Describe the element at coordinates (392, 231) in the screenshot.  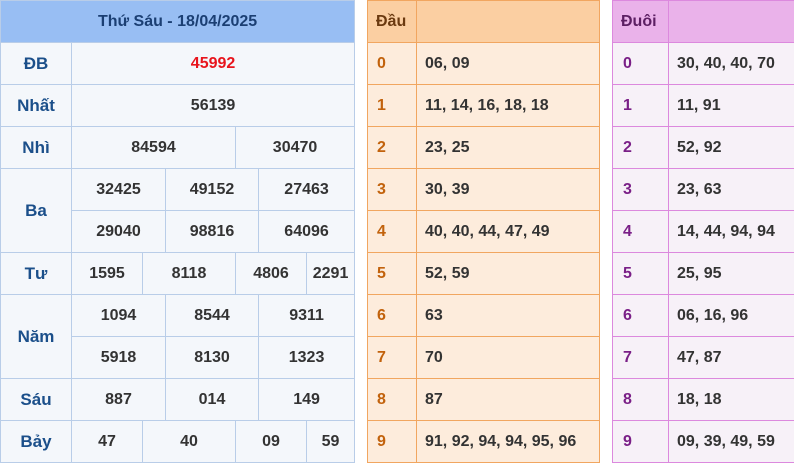
I see `dau-key: 4` at that location.